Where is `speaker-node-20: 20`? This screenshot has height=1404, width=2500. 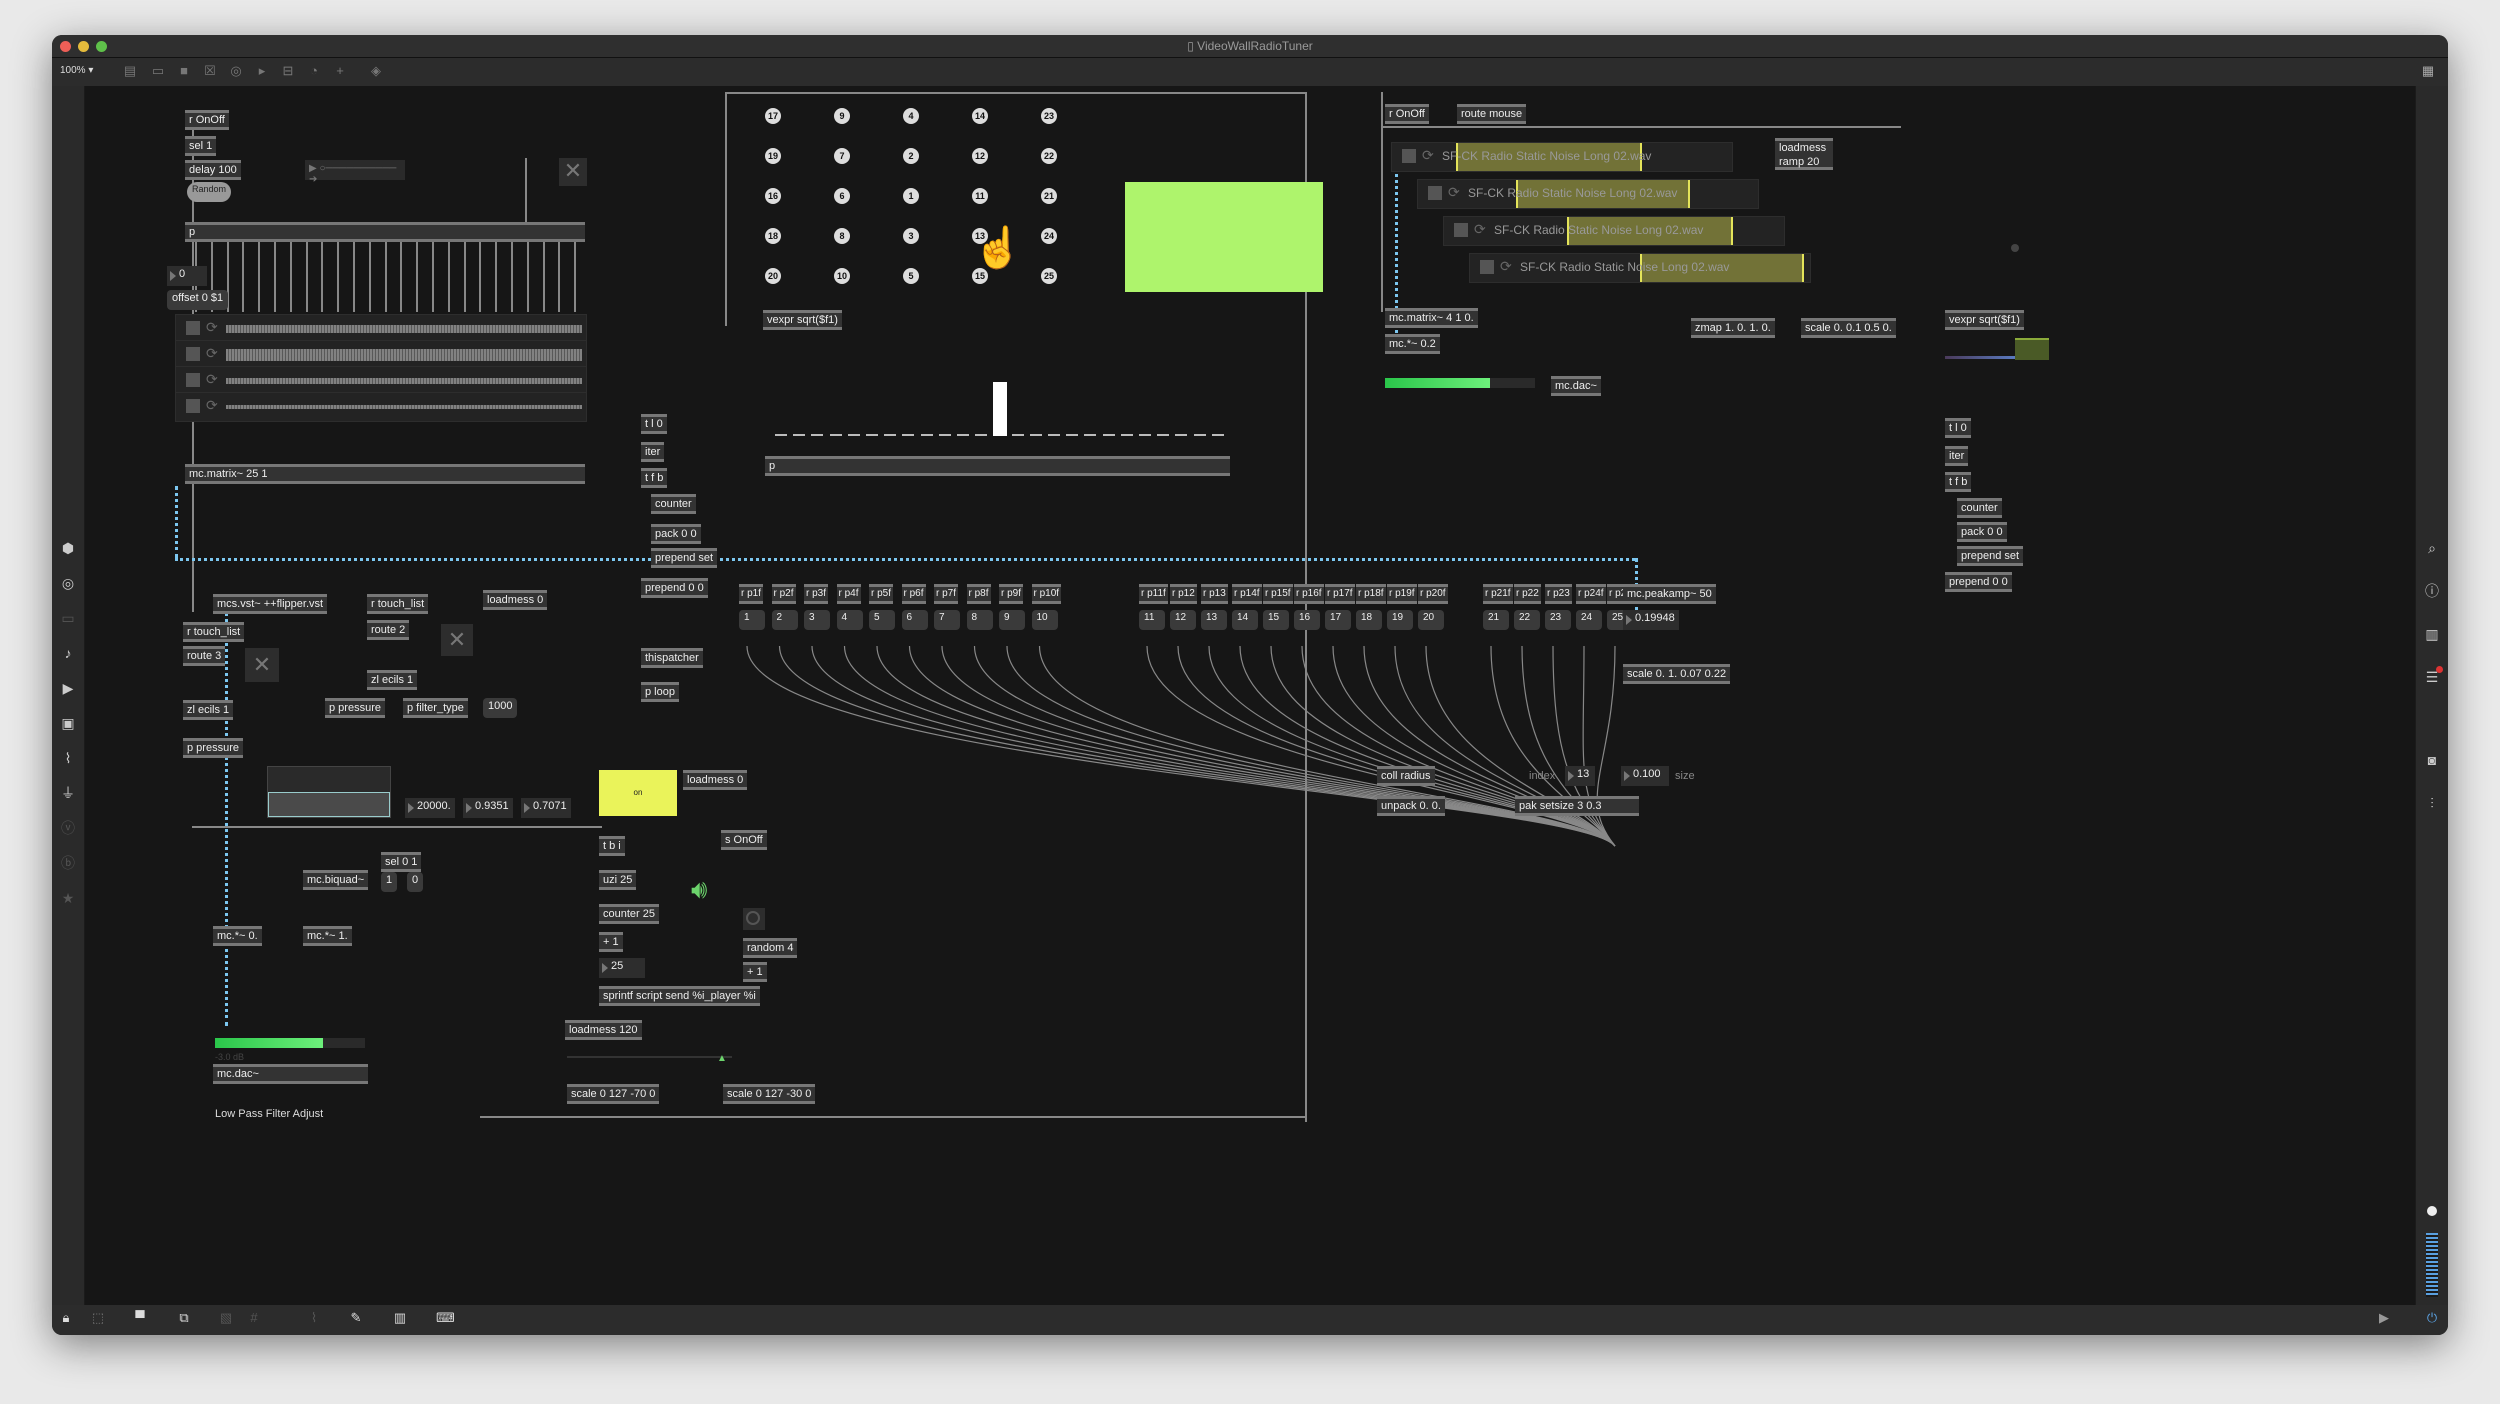
speaker-node-20: 20 is located at coordinates (773, 276).